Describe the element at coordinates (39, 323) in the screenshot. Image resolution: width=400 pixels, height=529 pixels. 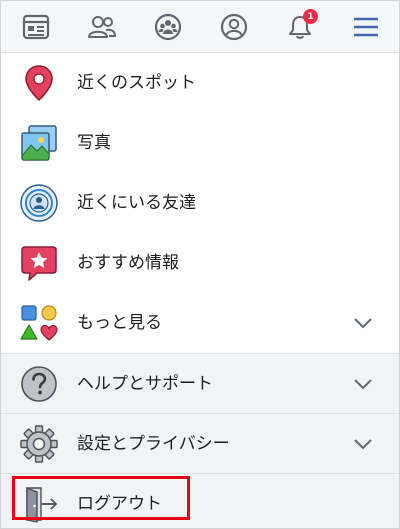
I see `more-shapes-icon` at that location.